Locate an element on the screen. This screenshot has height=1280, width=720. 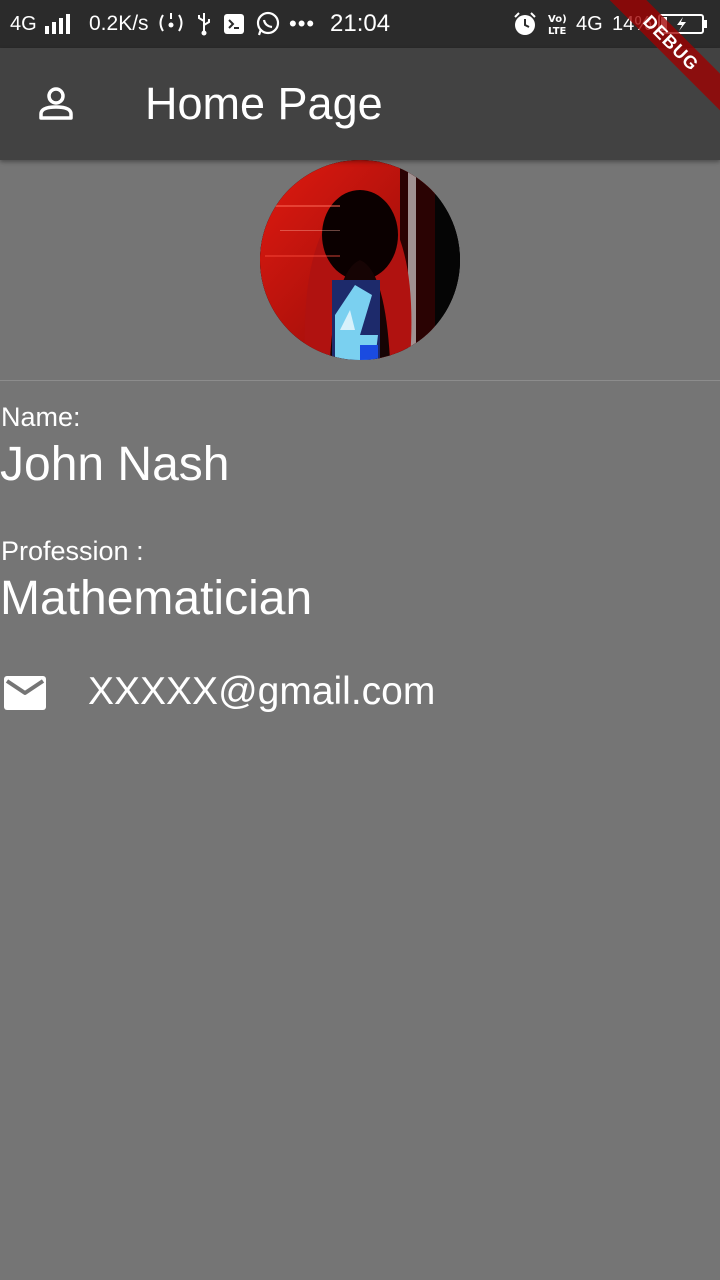
volte-icon: Vo) LTE is located at coordinates (559, 24).